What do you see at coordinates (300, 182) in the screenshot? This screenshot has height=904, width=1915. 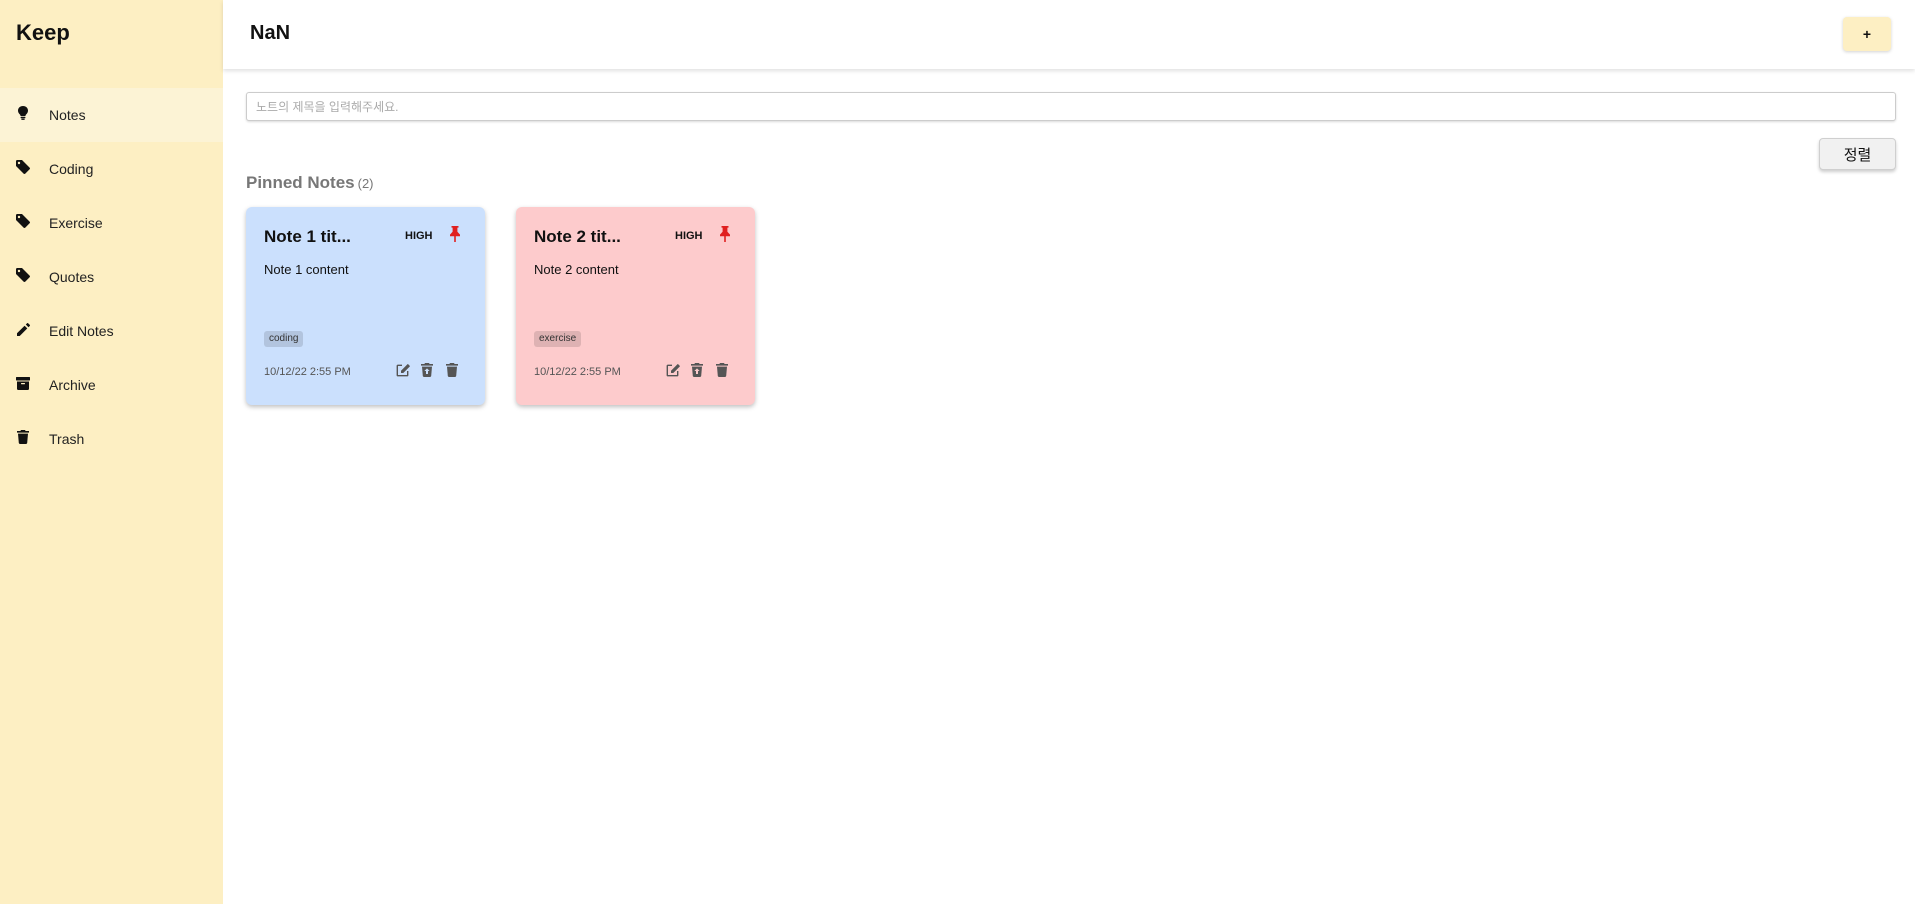 I see `pinned-notes-title: Pinned Notes` at bounding box center [300, 182].